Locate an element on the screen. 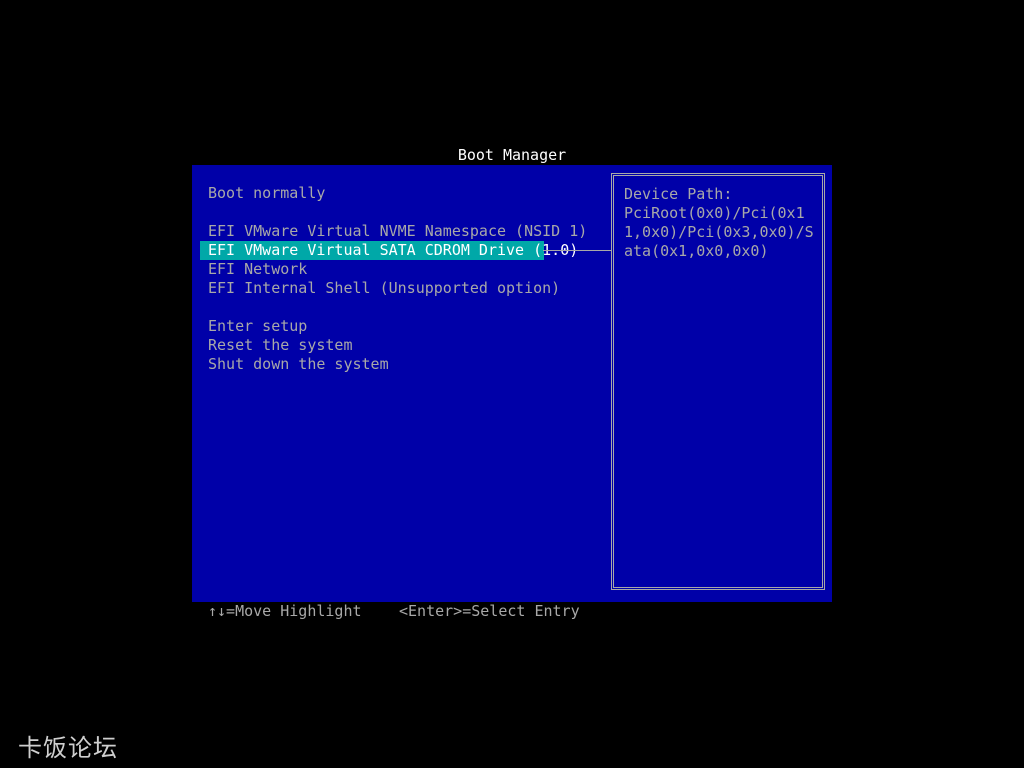  menu-item-enter-setup: Enter setup is located at coordinates (400, 326).